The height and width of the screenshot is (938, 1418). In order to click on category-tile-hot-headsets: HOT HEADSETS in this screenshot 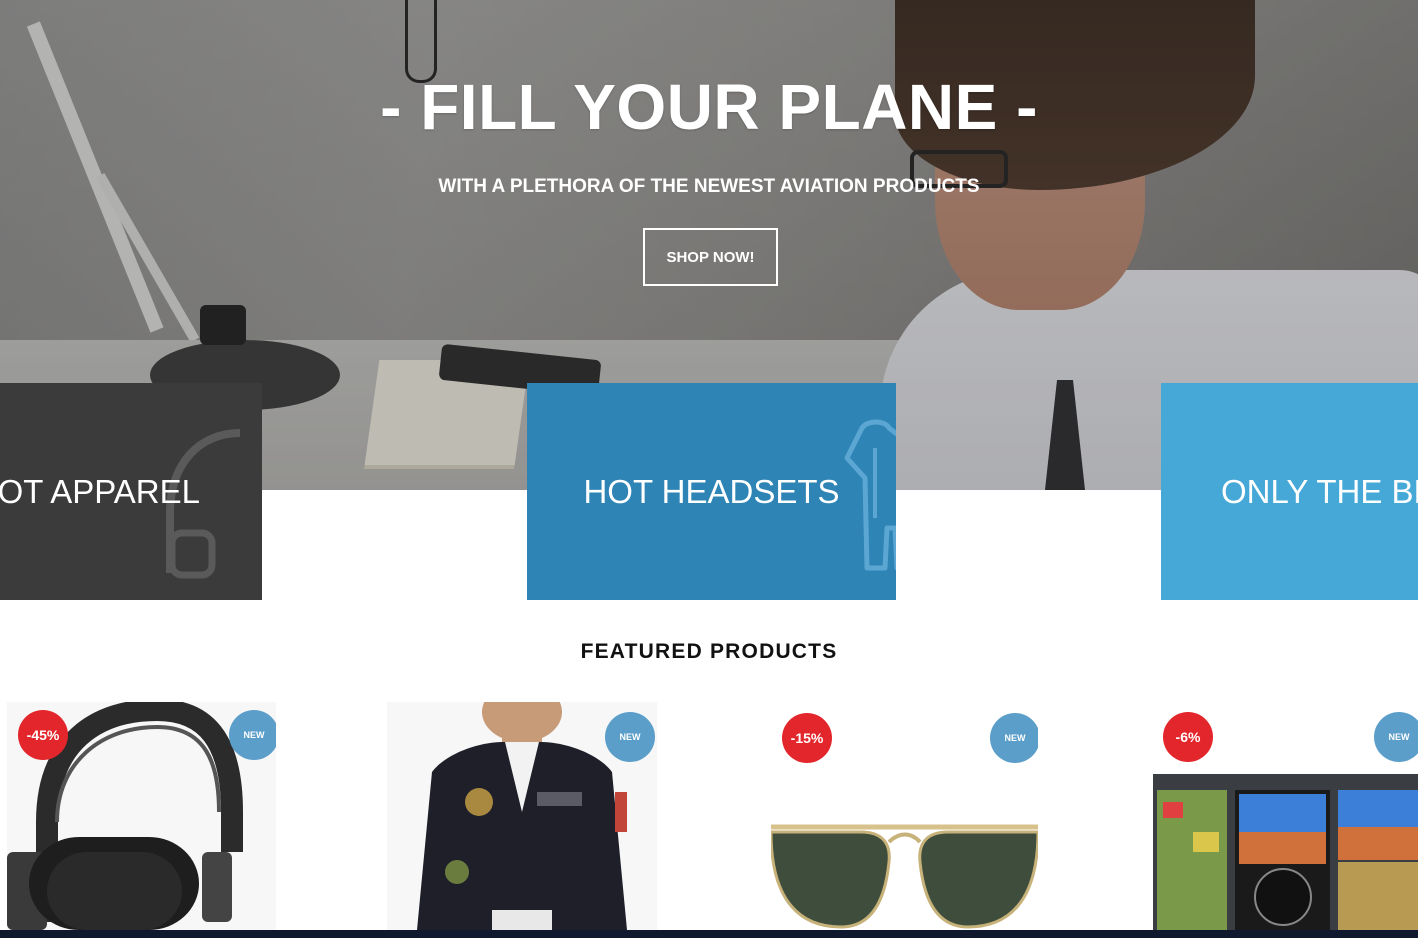, I will do `click(711, 491)`.